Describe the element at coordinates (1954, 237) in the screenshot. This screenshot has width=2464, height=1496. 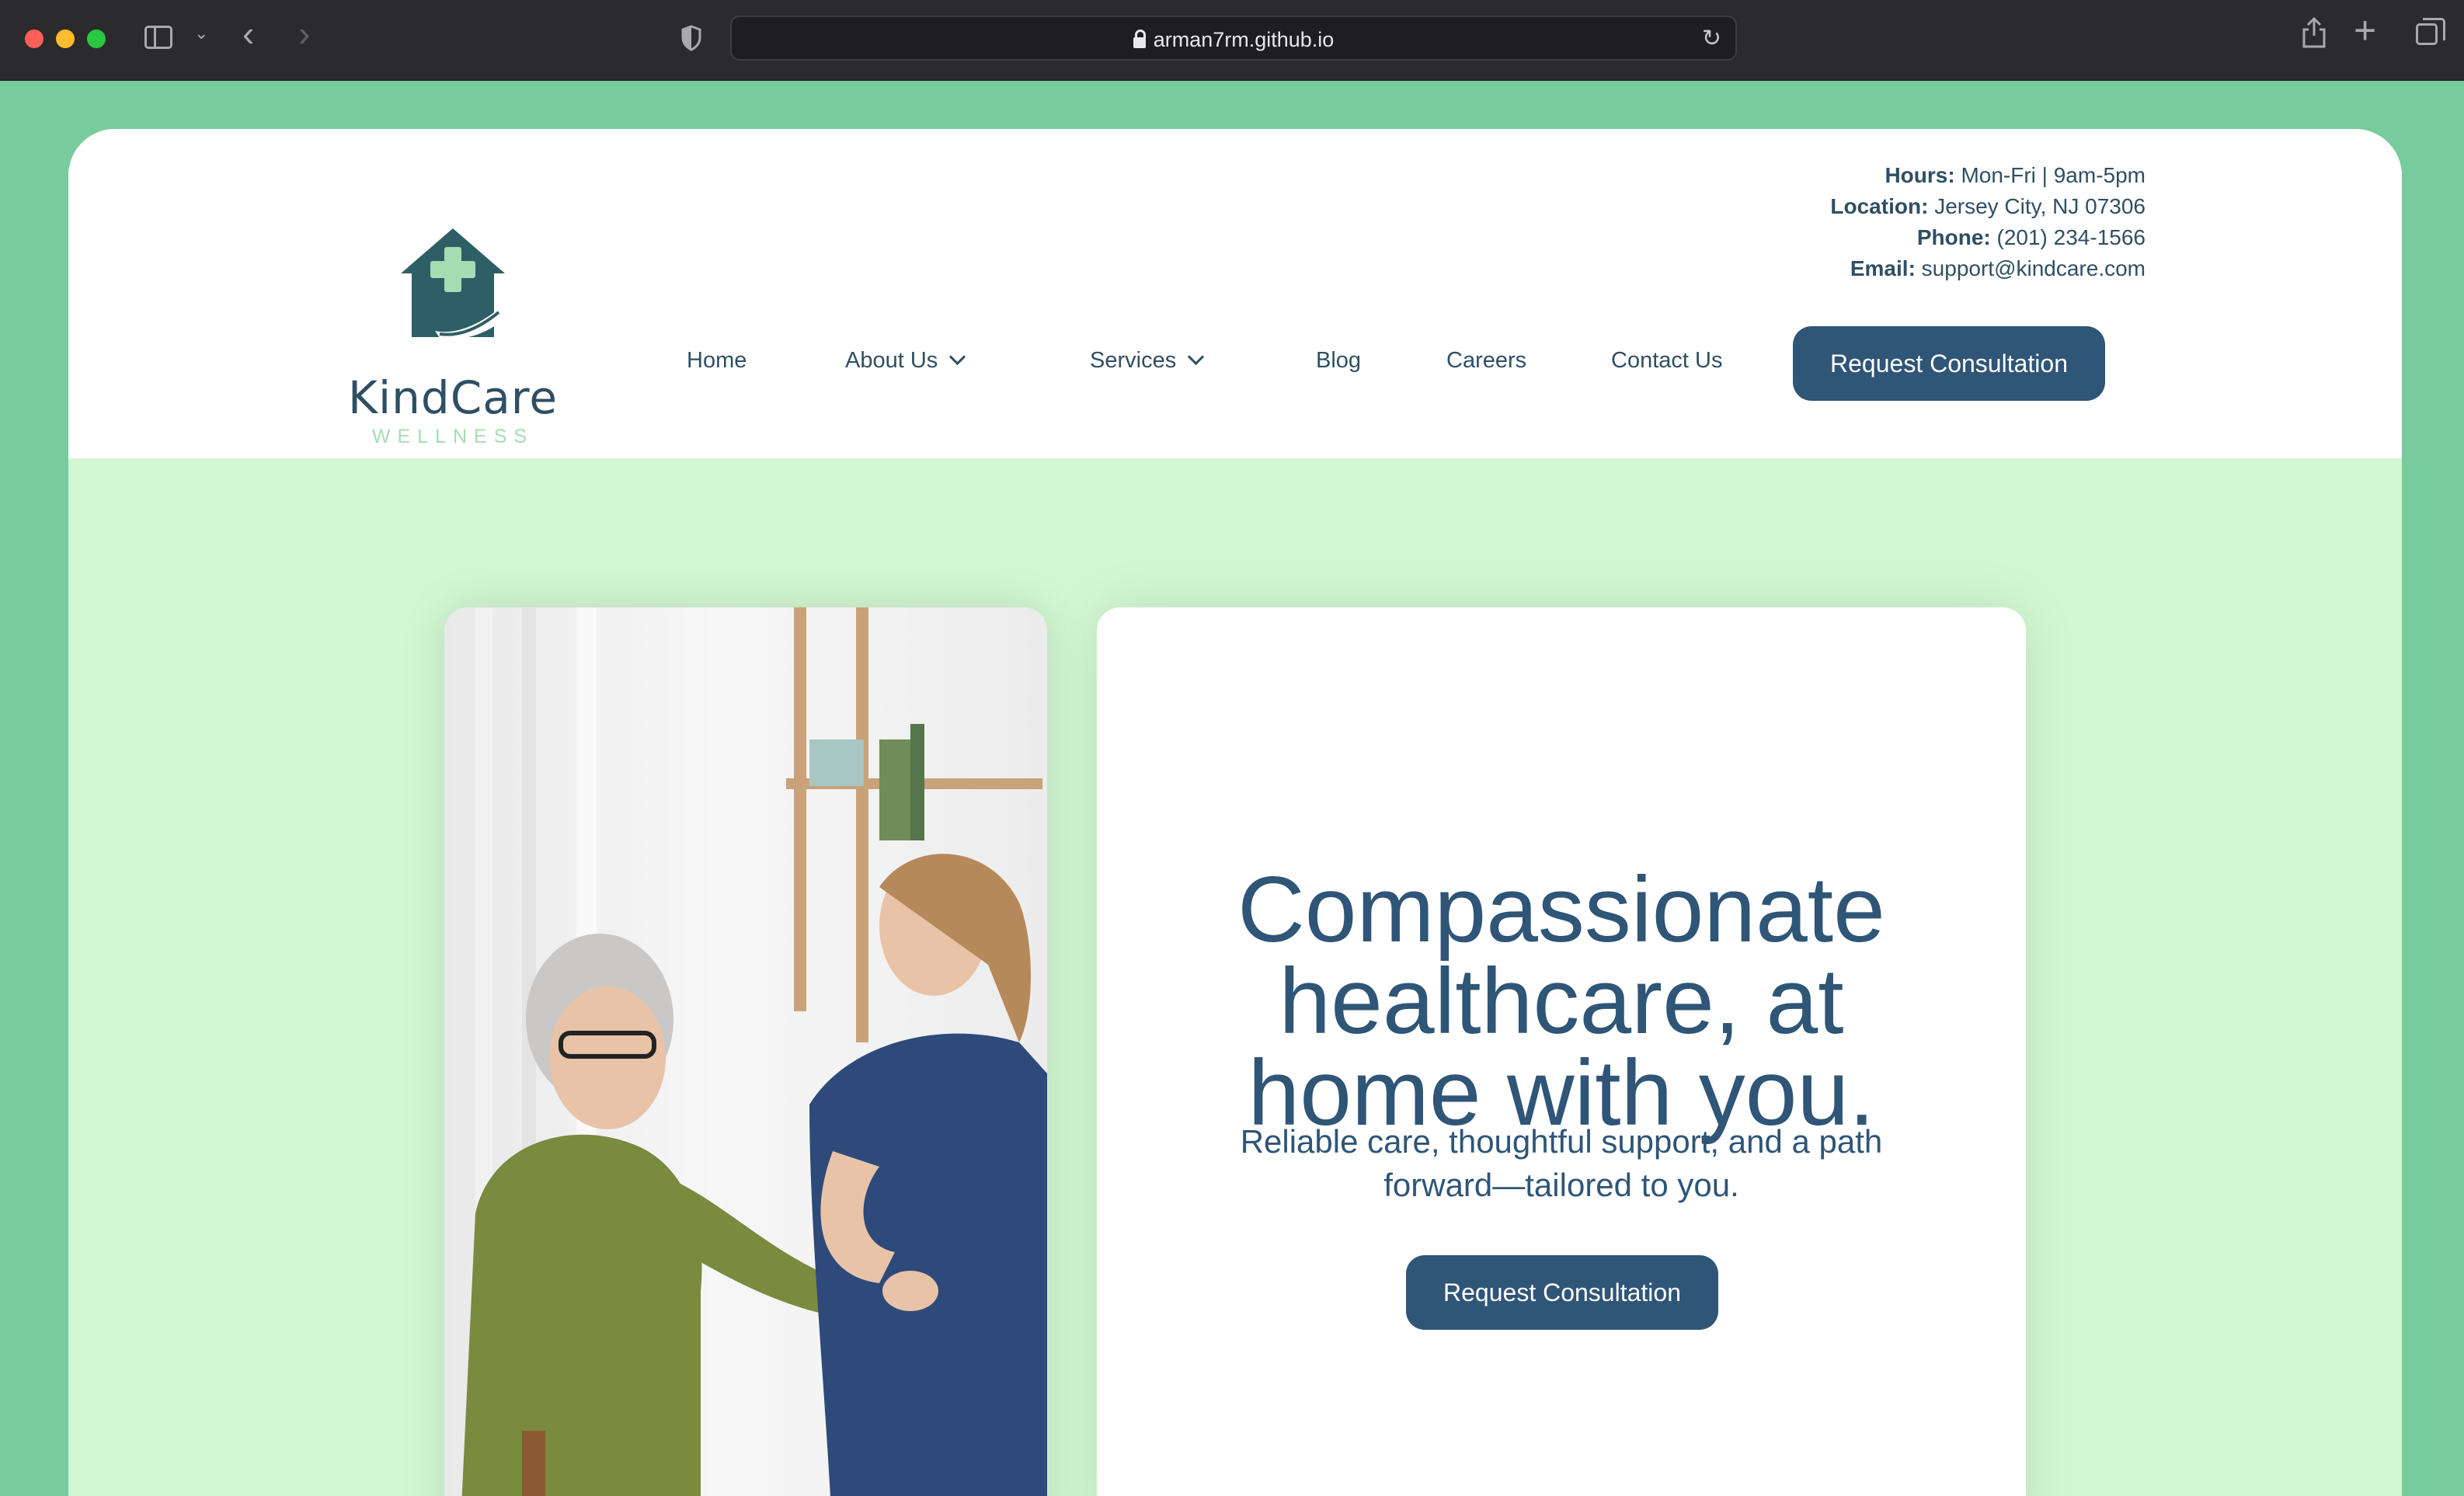
I see `phone-label: Phone:` at that location.